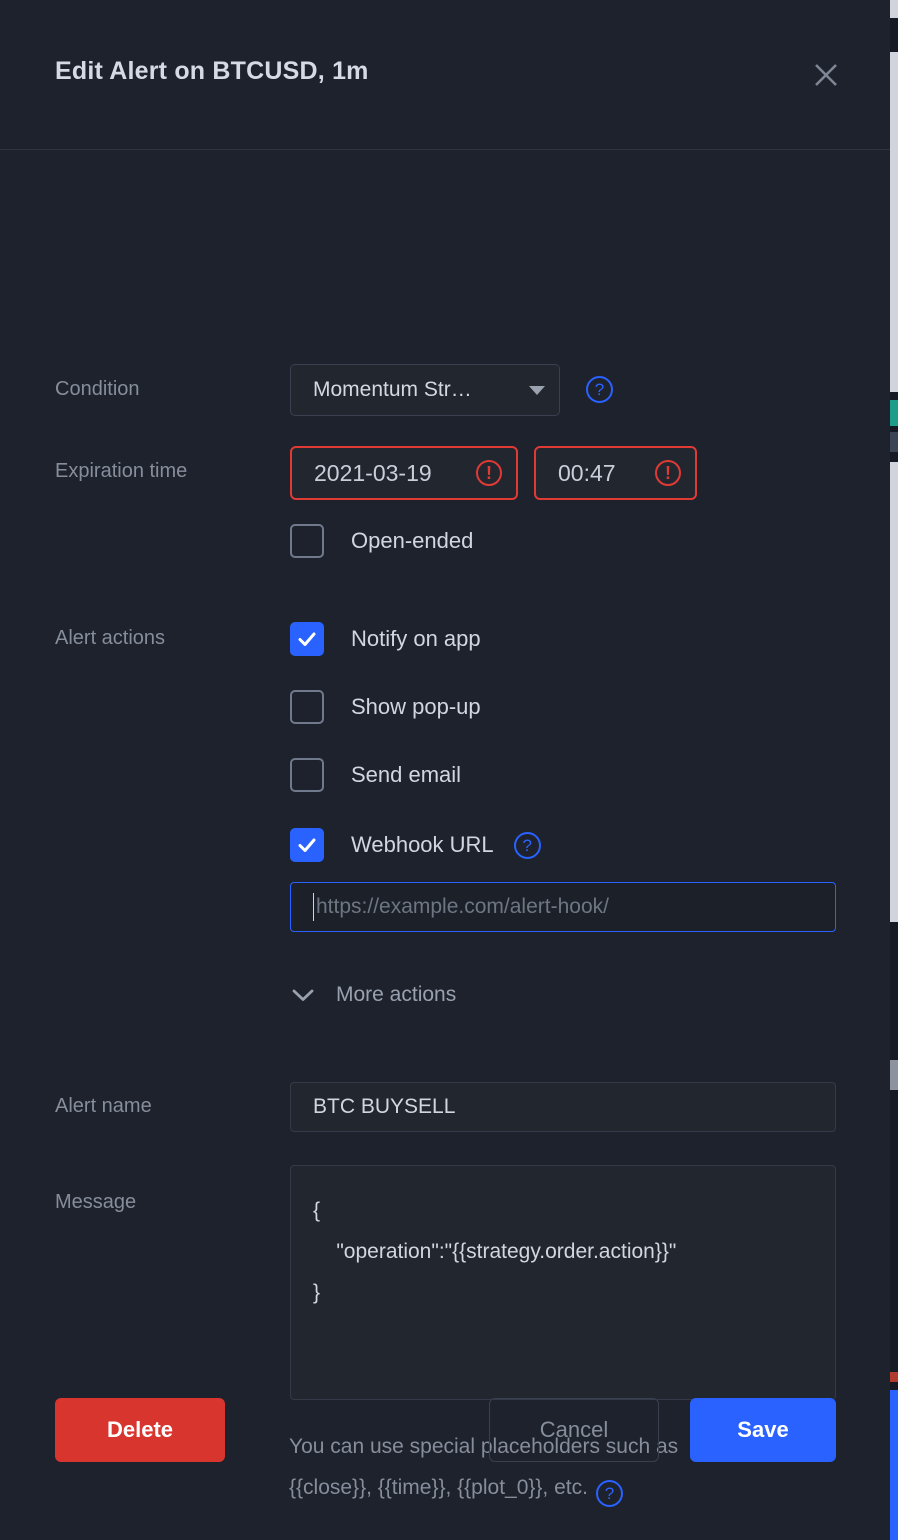 The image size is (898, 1540). I want to click on close-icon, so click(826, 75).